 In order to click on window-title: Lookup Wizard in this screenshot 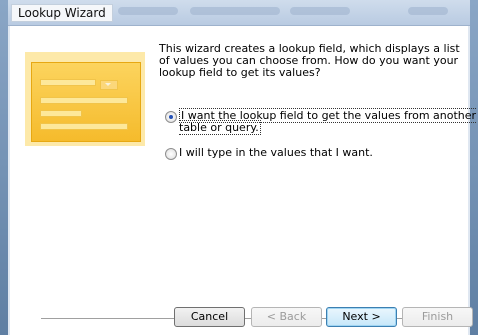, I will do `click(62, 13)`.